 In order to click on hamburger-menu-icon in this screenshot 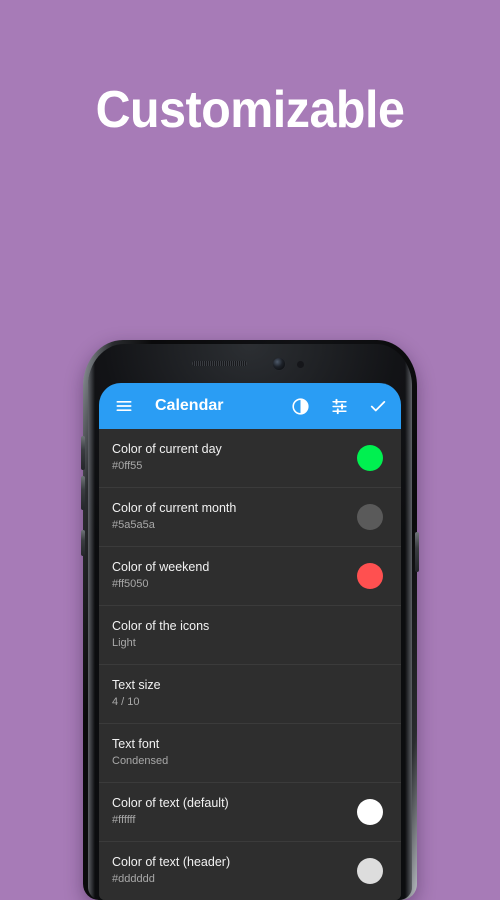, I will do `click(124, 406)`.